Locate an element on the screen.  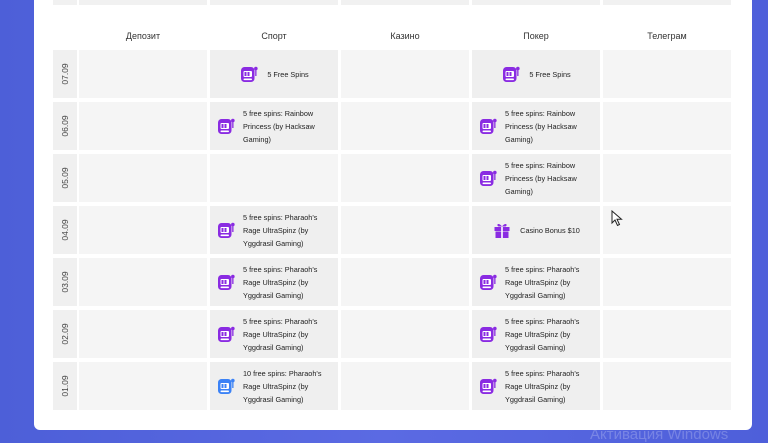
column-header: Казино is located at coordinates (405, 36).